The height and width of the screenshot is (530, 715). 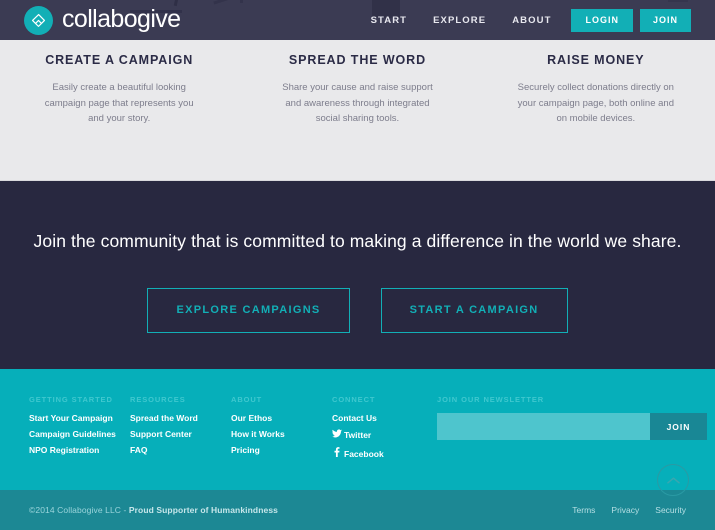 What do you see at coordinates (474, 310) in the screenshot?
I see `start-a-campaign-button: START A CAMPAIGN` at bounding box center [474, 310].